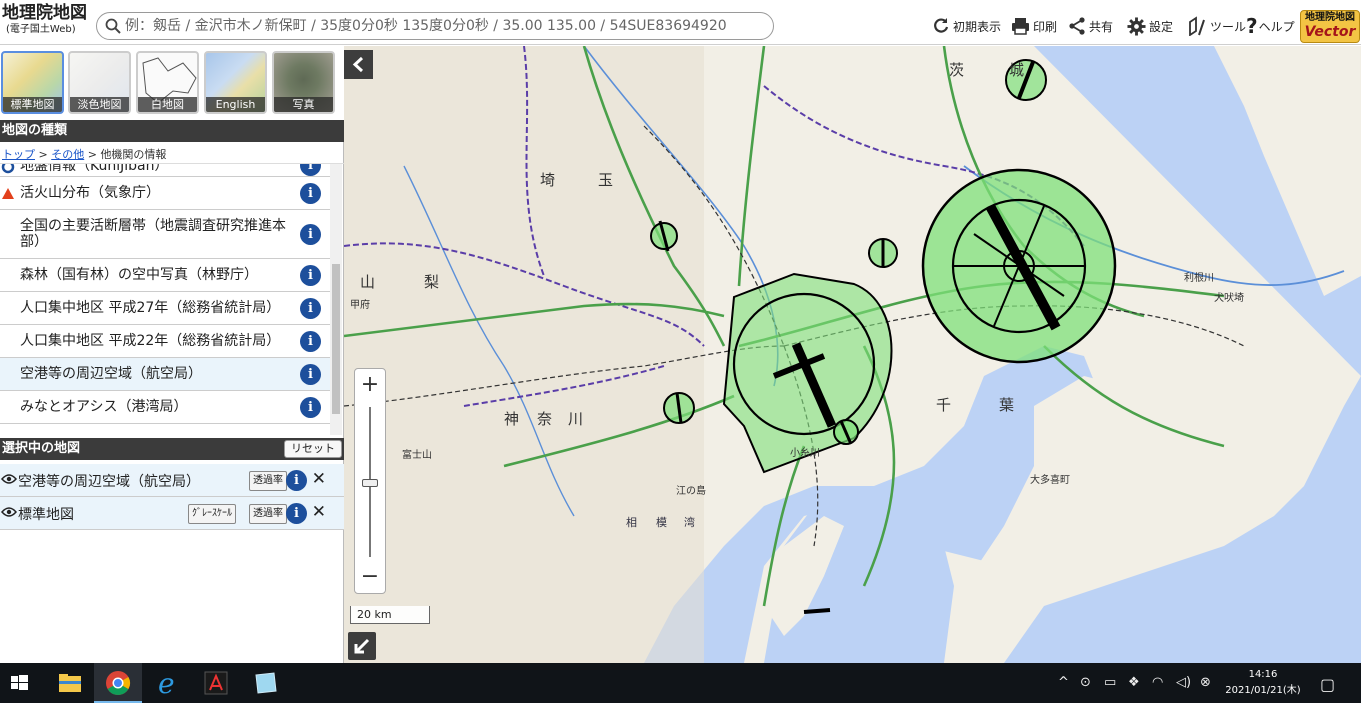 The height and width of the screenshot is (703, 1361). I want to click on internet-explorer-taskbar-icon: e, so click(168, 683).